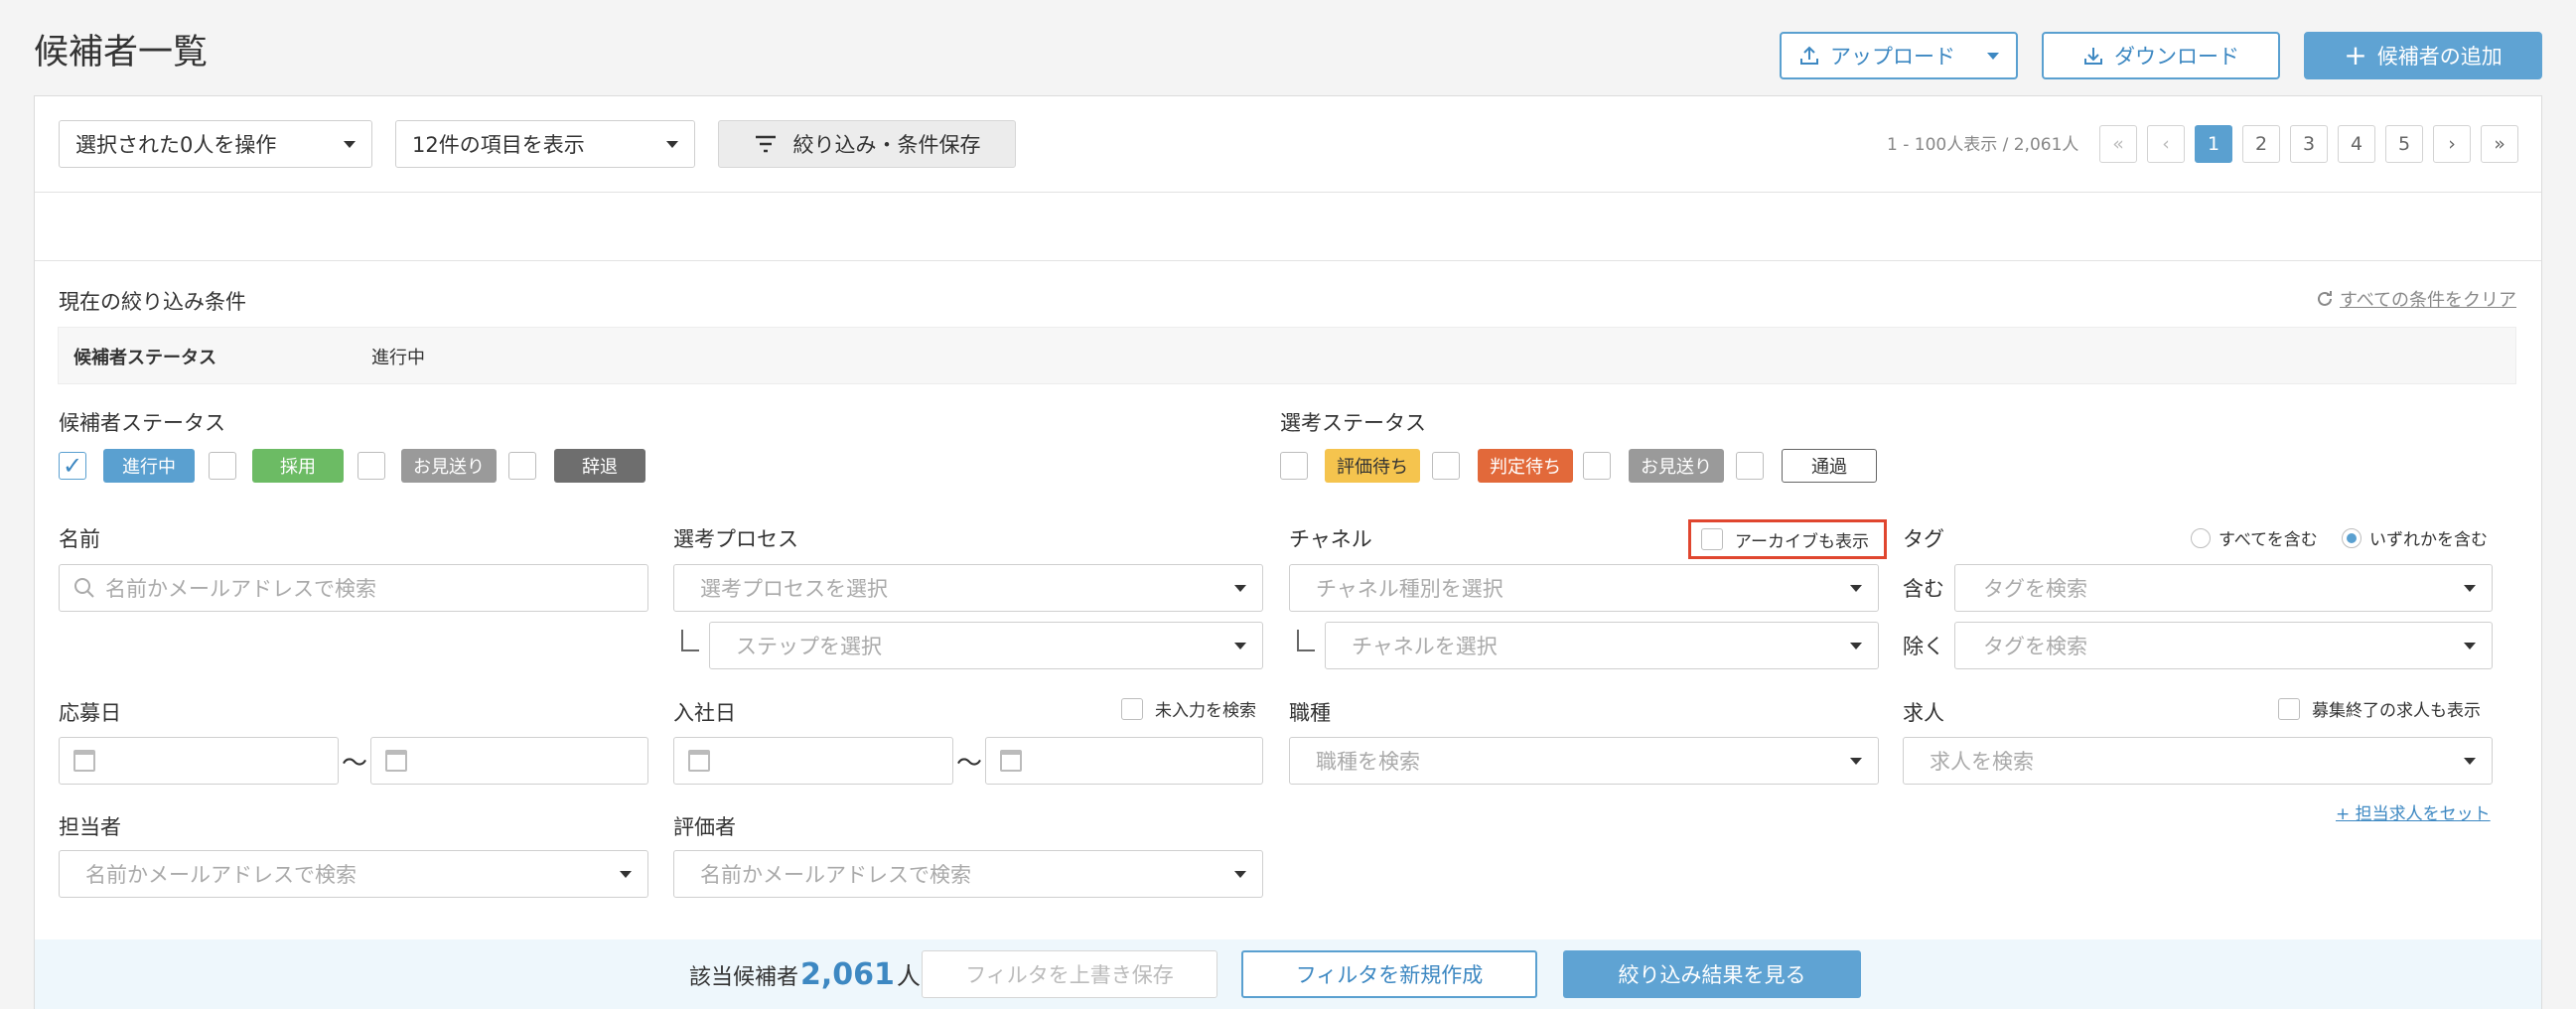  I want to click on closed-jobs-label: 募集終了の求人も表示, so click(2396, 711).